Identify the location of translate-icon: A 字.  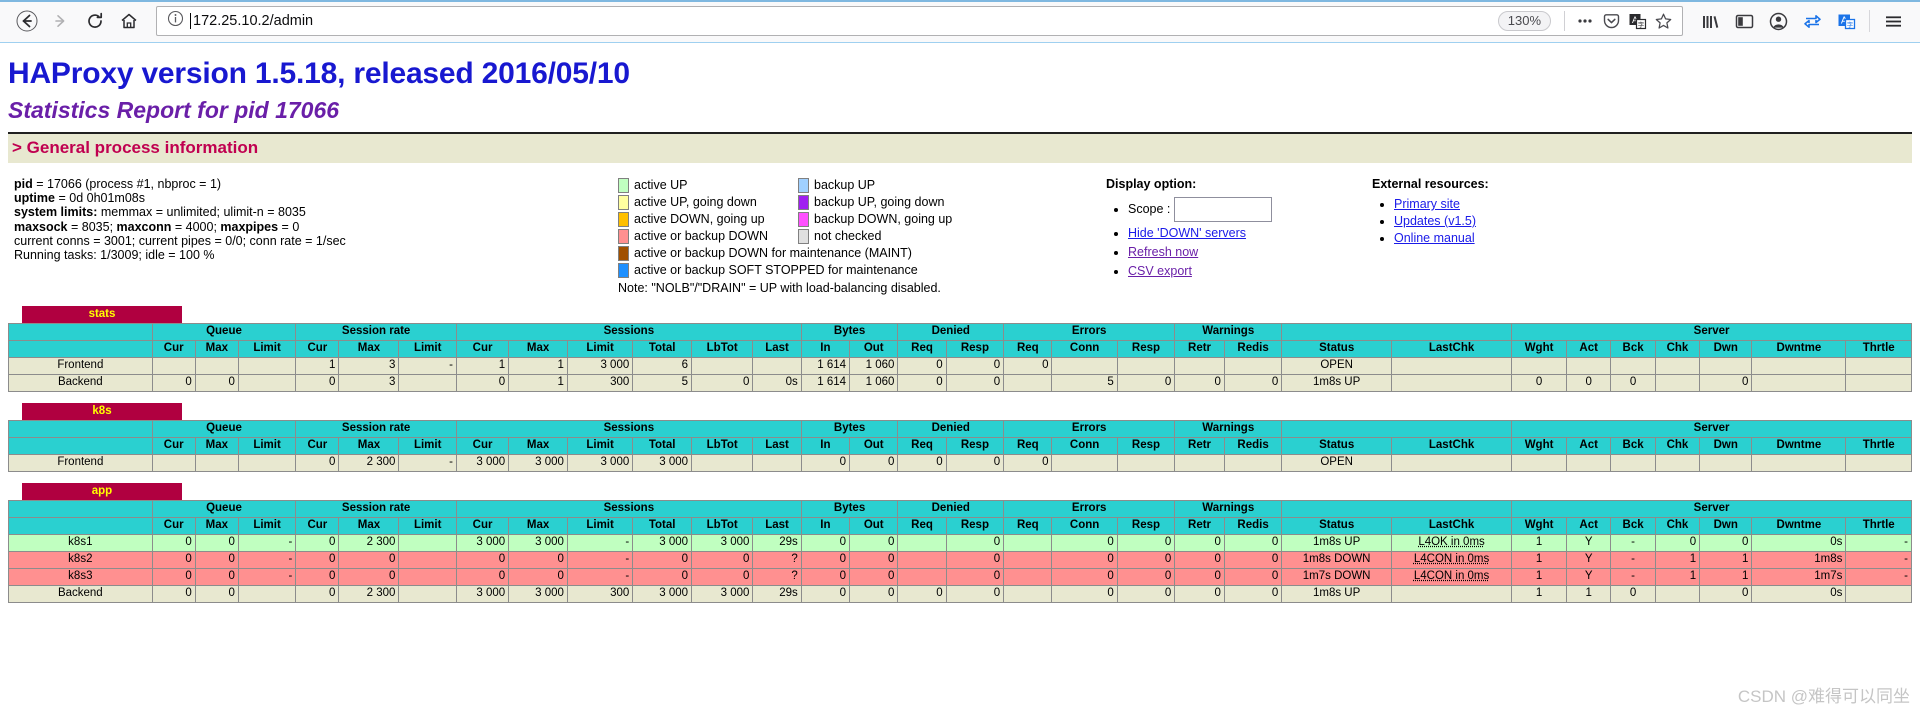
(1637, 21).